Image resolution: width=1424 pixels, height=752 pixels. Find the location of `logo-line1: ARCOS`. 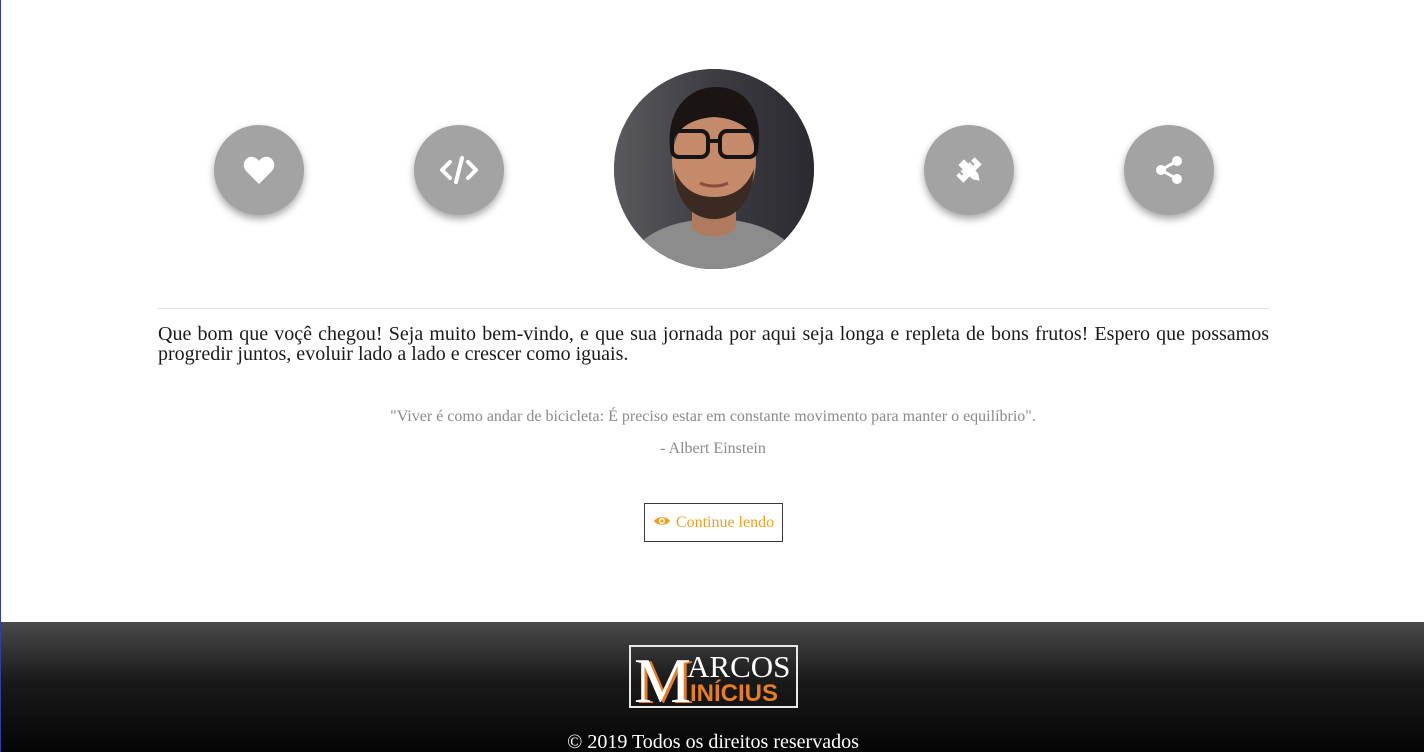

logo-line1: ARCOS is located at coordinates (738, 666).